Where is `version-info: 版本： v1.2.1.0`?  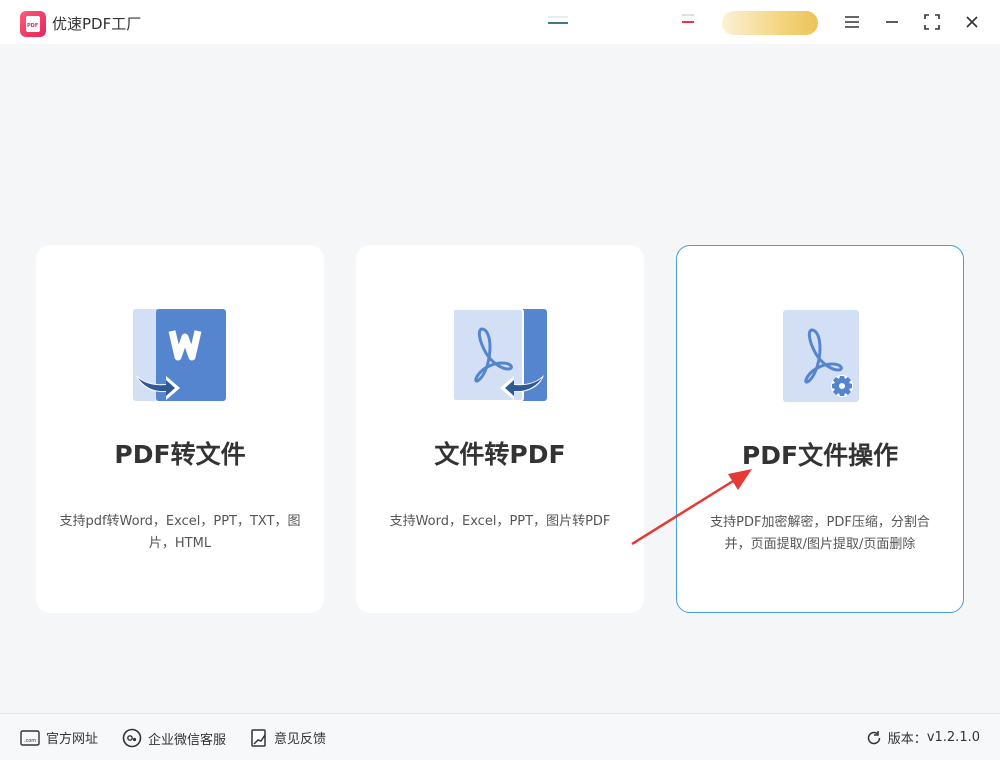 version-info: 版本： v1.2.1.0 is located at coordinates (923, 737).